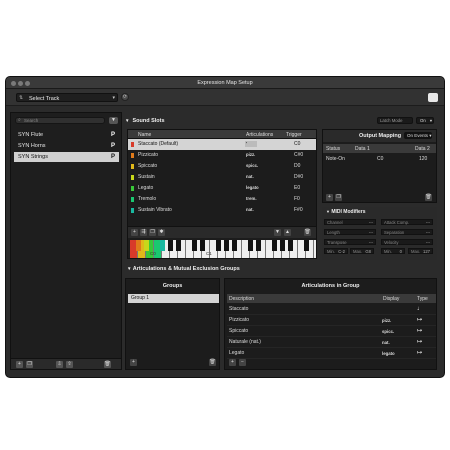  I want to click on articulation-description: Staccato, so click(238, 309).